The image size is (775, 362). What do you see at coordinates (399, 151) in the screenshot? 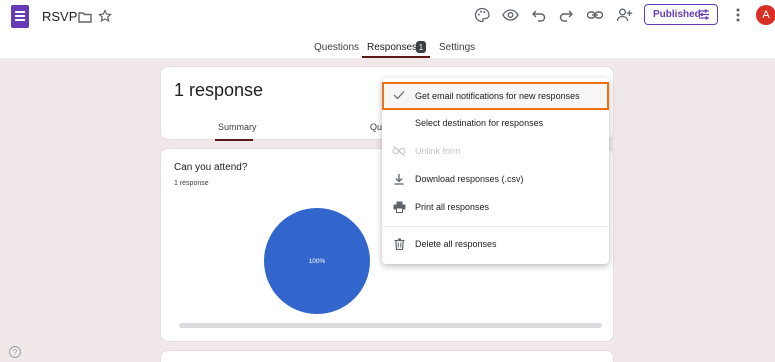
I see `unlink-icon` at bounding box center [399, 151].